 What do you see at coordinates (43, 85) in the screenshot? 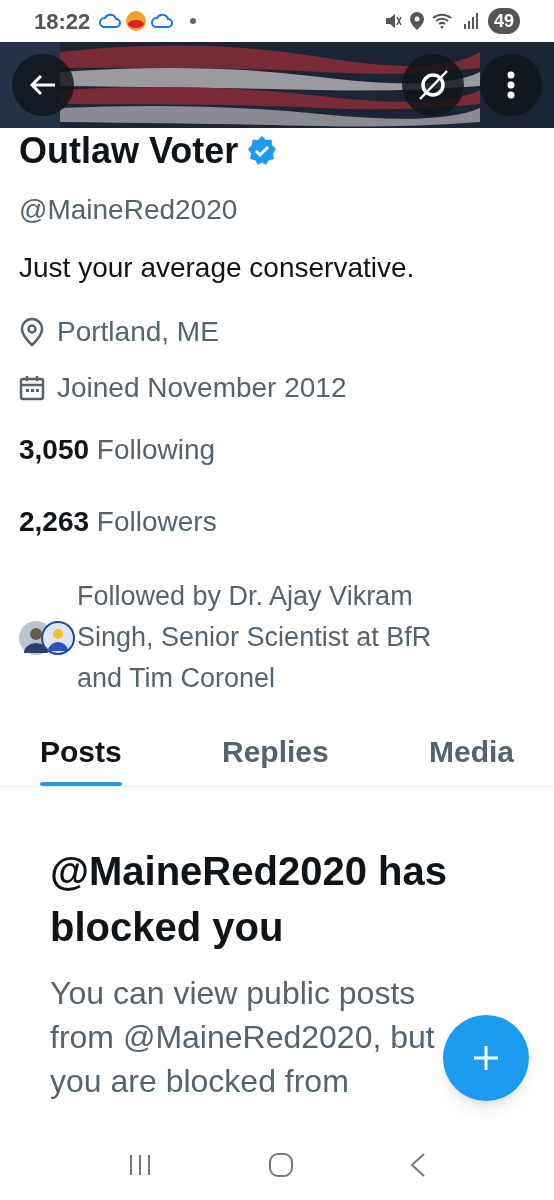
I see `back-arrow-icon` at bounding box center [43, 85].